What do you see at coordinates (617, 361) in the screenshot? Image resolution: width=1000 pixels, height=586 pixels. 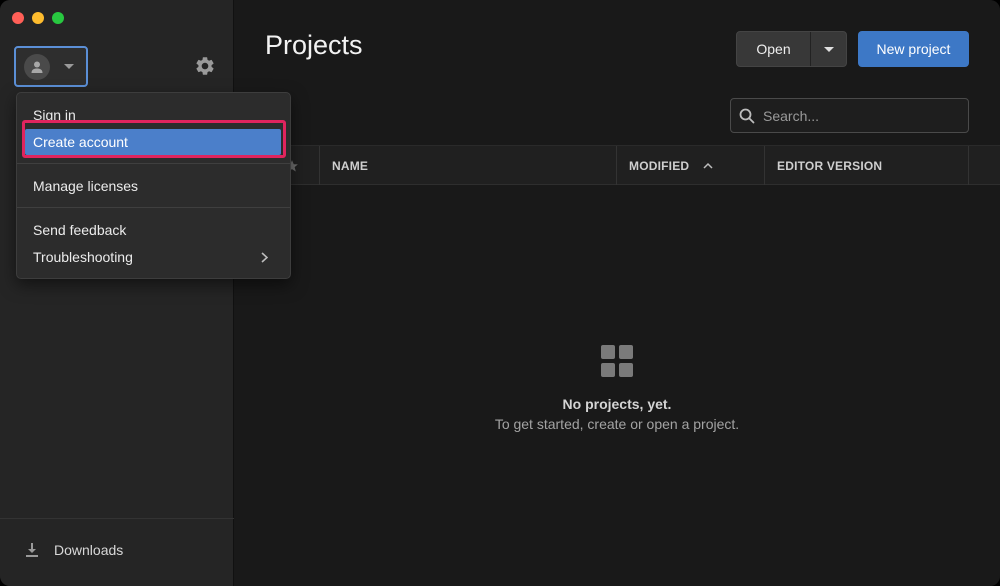 I see `grid-icon` at bounding box center [617, 361].